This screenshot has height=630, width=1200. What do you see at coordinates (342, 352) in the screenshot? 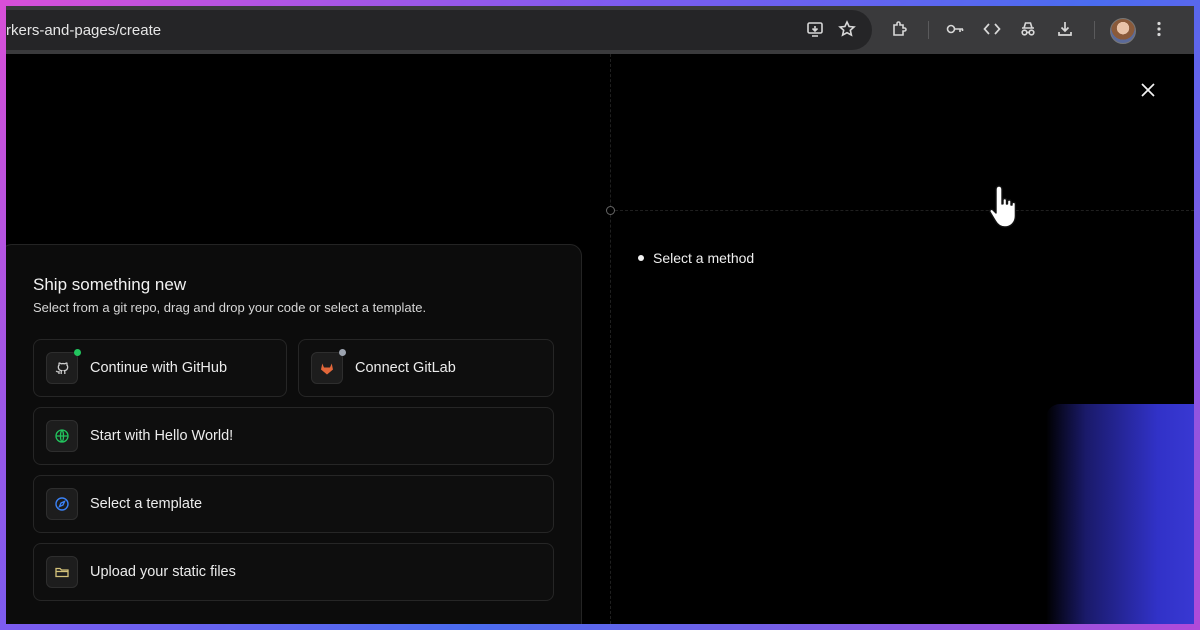
I see `disconnected-status-dot` at bounding box center [342, 352].